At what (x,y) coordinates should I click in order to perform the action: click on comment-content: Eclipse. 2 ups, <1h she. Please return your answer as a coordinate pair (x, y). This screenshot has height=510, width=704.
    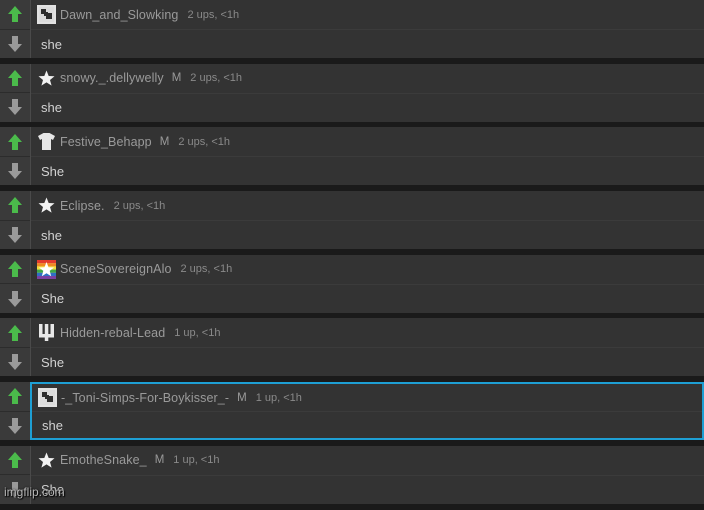
    Looking at the image, I should click on (367, 220).